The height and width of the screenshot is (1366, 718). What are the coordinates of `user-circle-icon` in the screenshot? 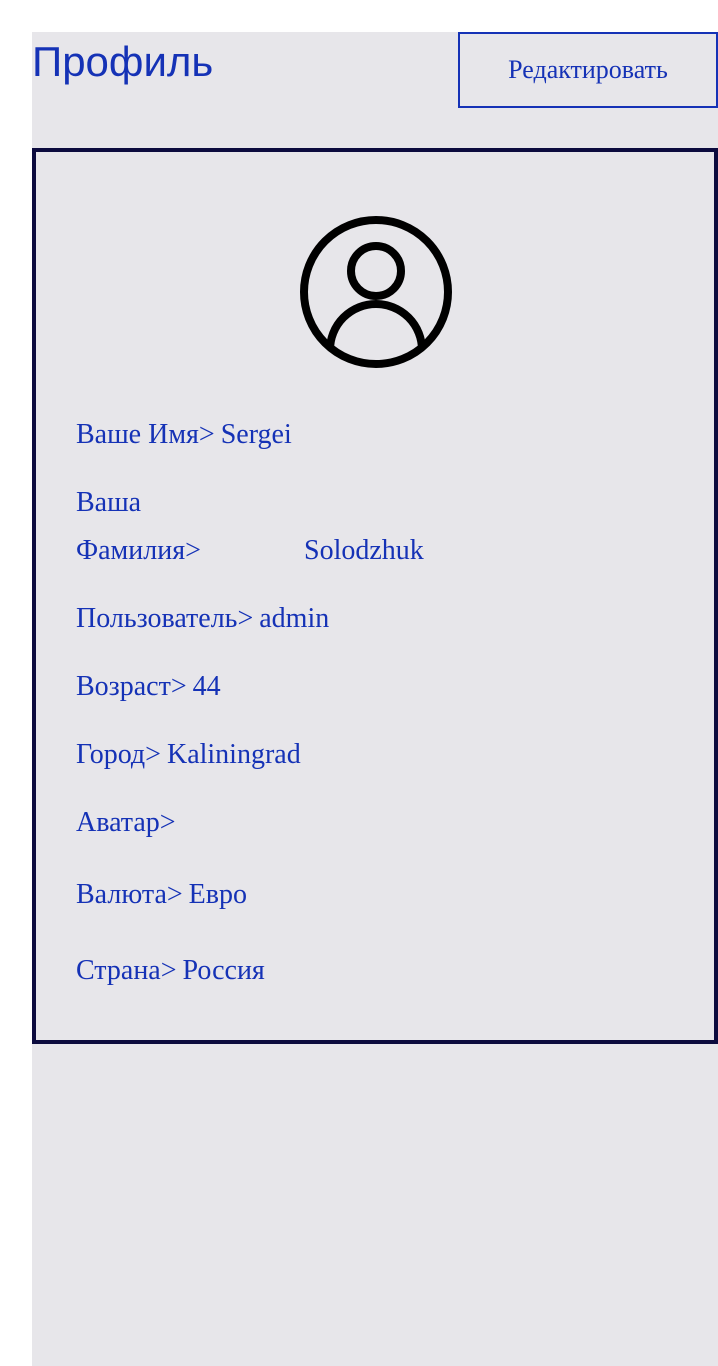 It's located at (376, 292).